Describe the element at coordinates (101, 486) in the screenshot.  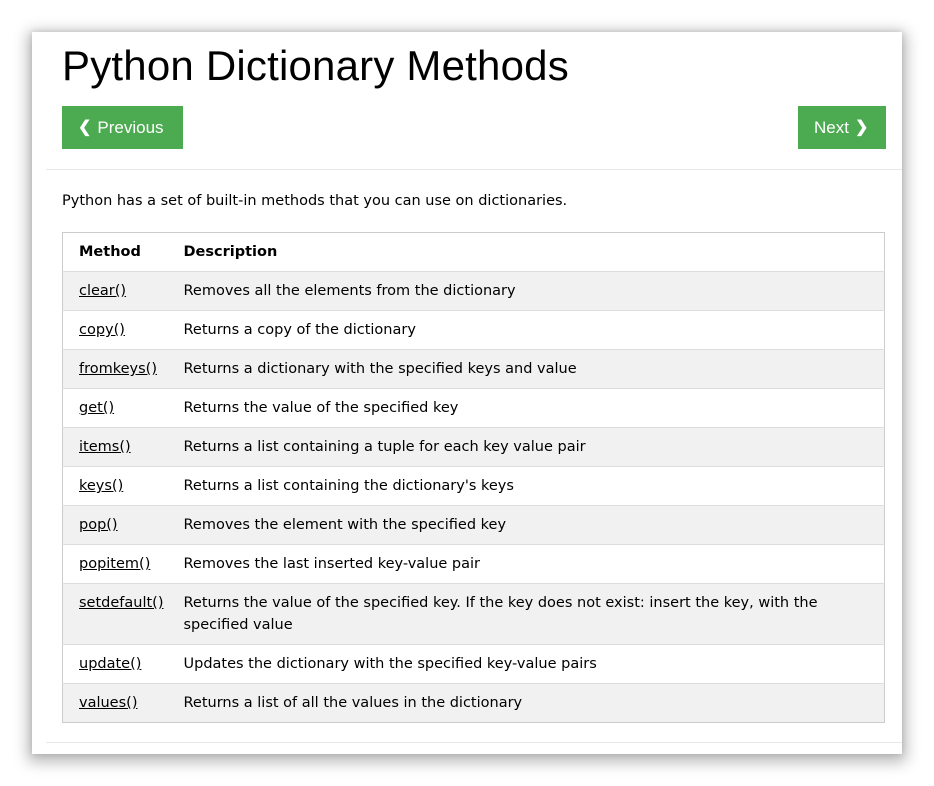
I see `method-link: keys()` at that location.